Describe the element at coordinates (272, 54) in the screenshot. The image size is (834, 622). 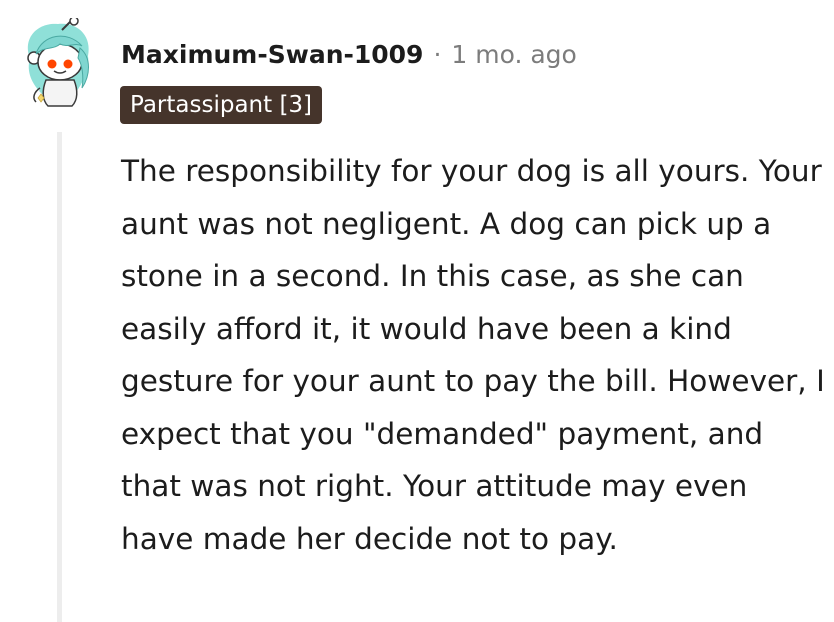
I see `author-username: Maximum-Swan-1009` at that location.